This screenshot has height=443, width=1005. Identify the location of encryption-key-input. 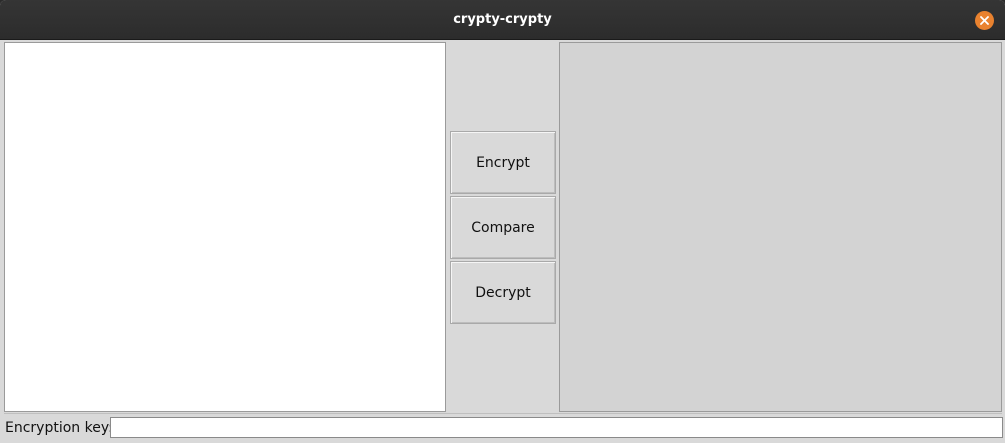
(556, 427).